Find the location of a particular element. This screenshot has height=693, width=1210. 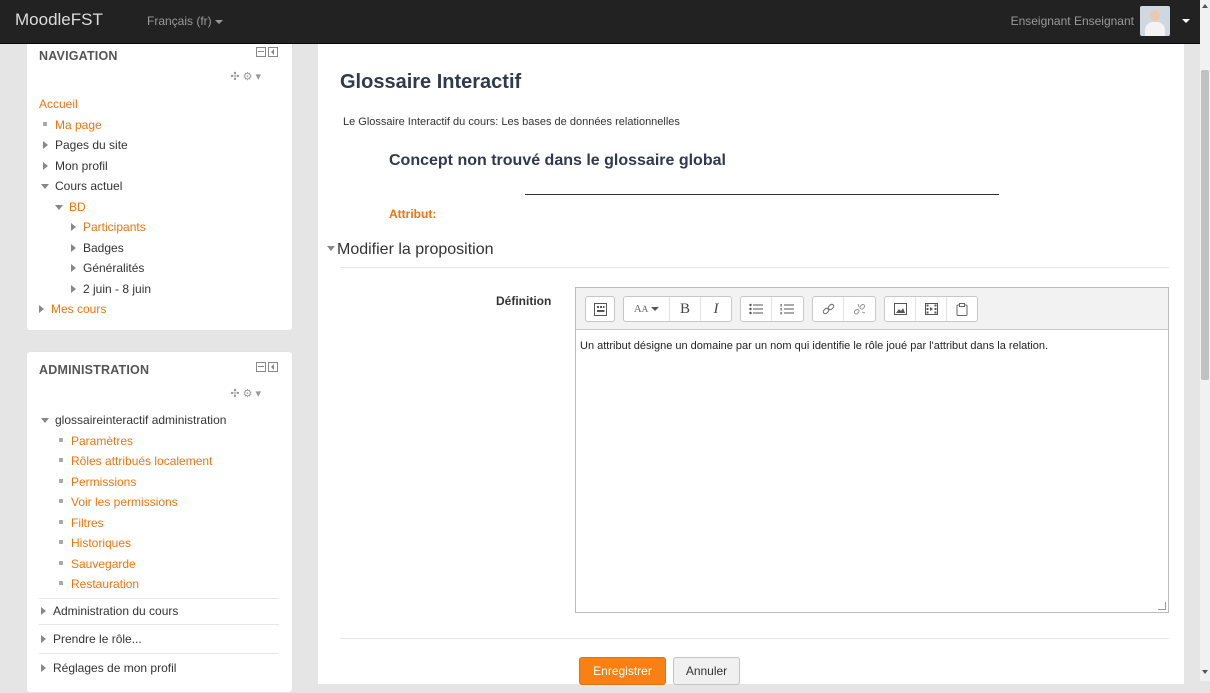

nav-item-participants: Participants is located at coordinates (95, 227).